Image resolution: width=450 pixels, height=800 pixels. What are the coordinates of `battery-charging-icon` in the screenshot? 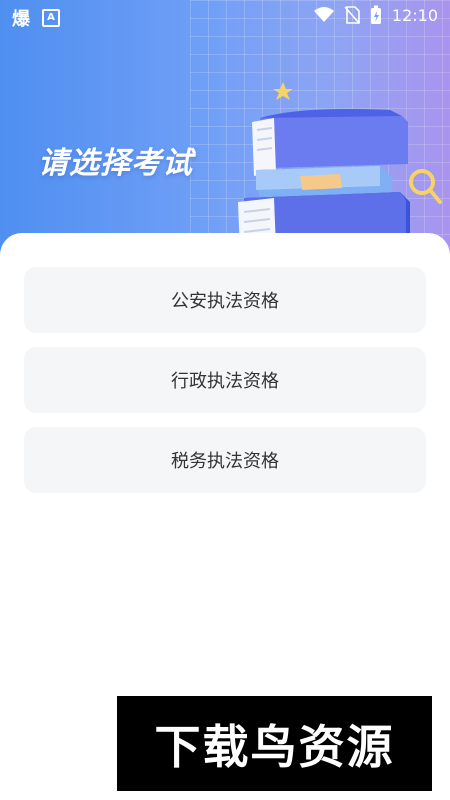 It's located at (375, 14).